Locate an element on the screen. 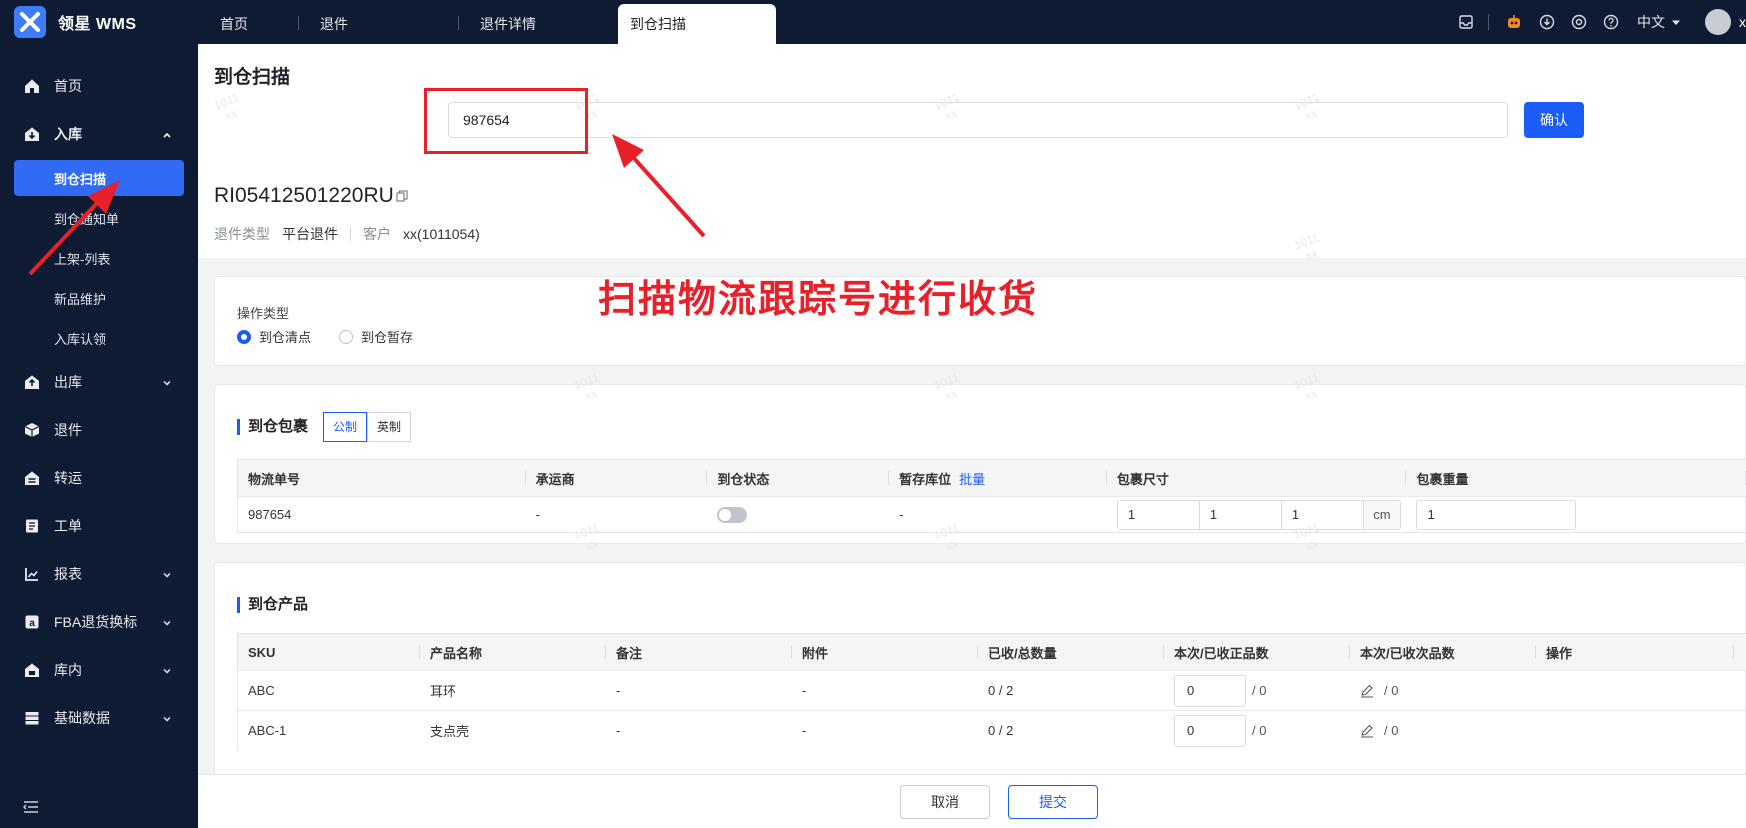 The height and width of the screenshot is (828, 1746). sidebar-subitem-arrival-notice: 到仓通知单 is located at coordinates (99, 218).